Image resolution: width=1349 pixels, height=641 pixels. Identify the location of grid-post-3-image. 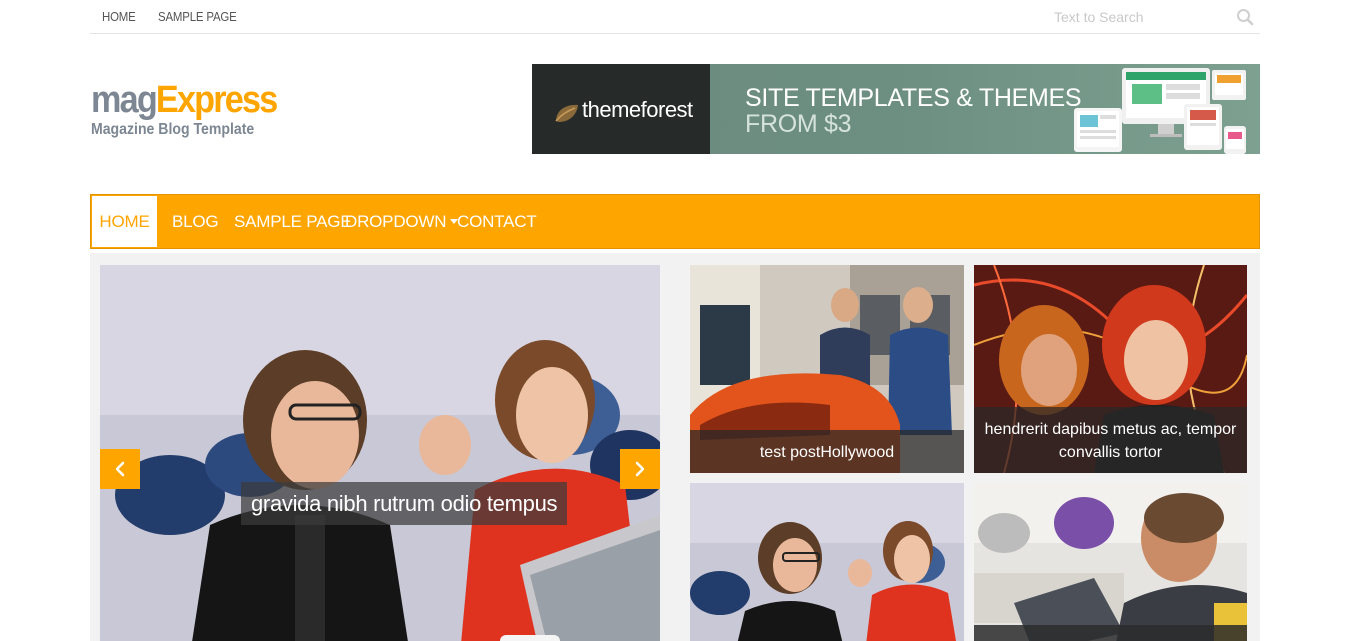
(827, 562).